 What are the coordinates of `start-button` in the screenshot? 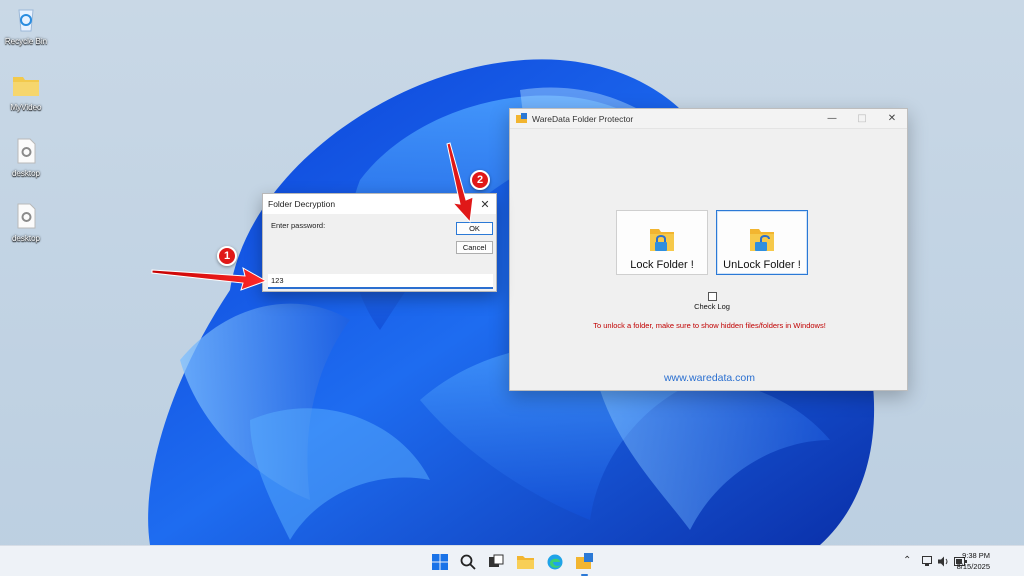 It's located at (439, 561).